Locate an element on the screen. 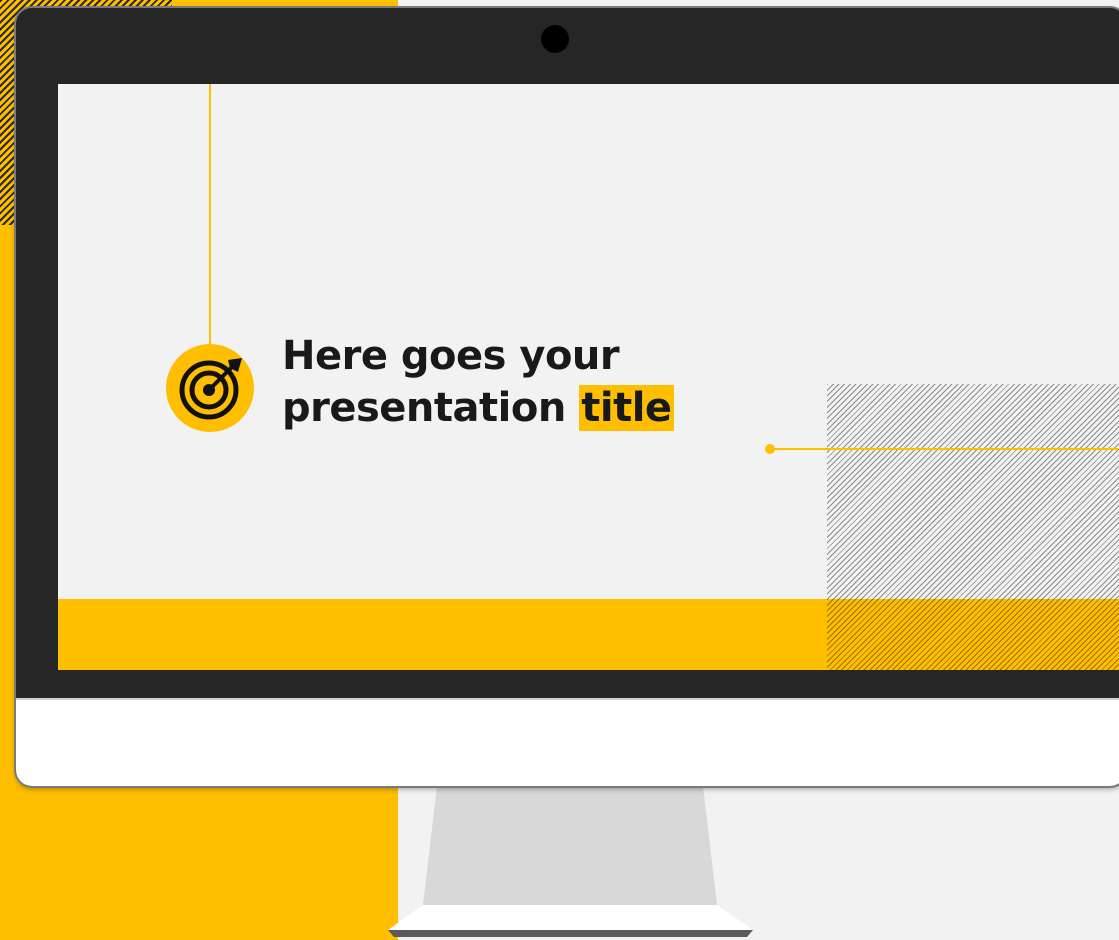 Image resolution: width=1119 pixels, height=940 pixels. title-line-2-text: presentation is located at coordinates (431, 408).